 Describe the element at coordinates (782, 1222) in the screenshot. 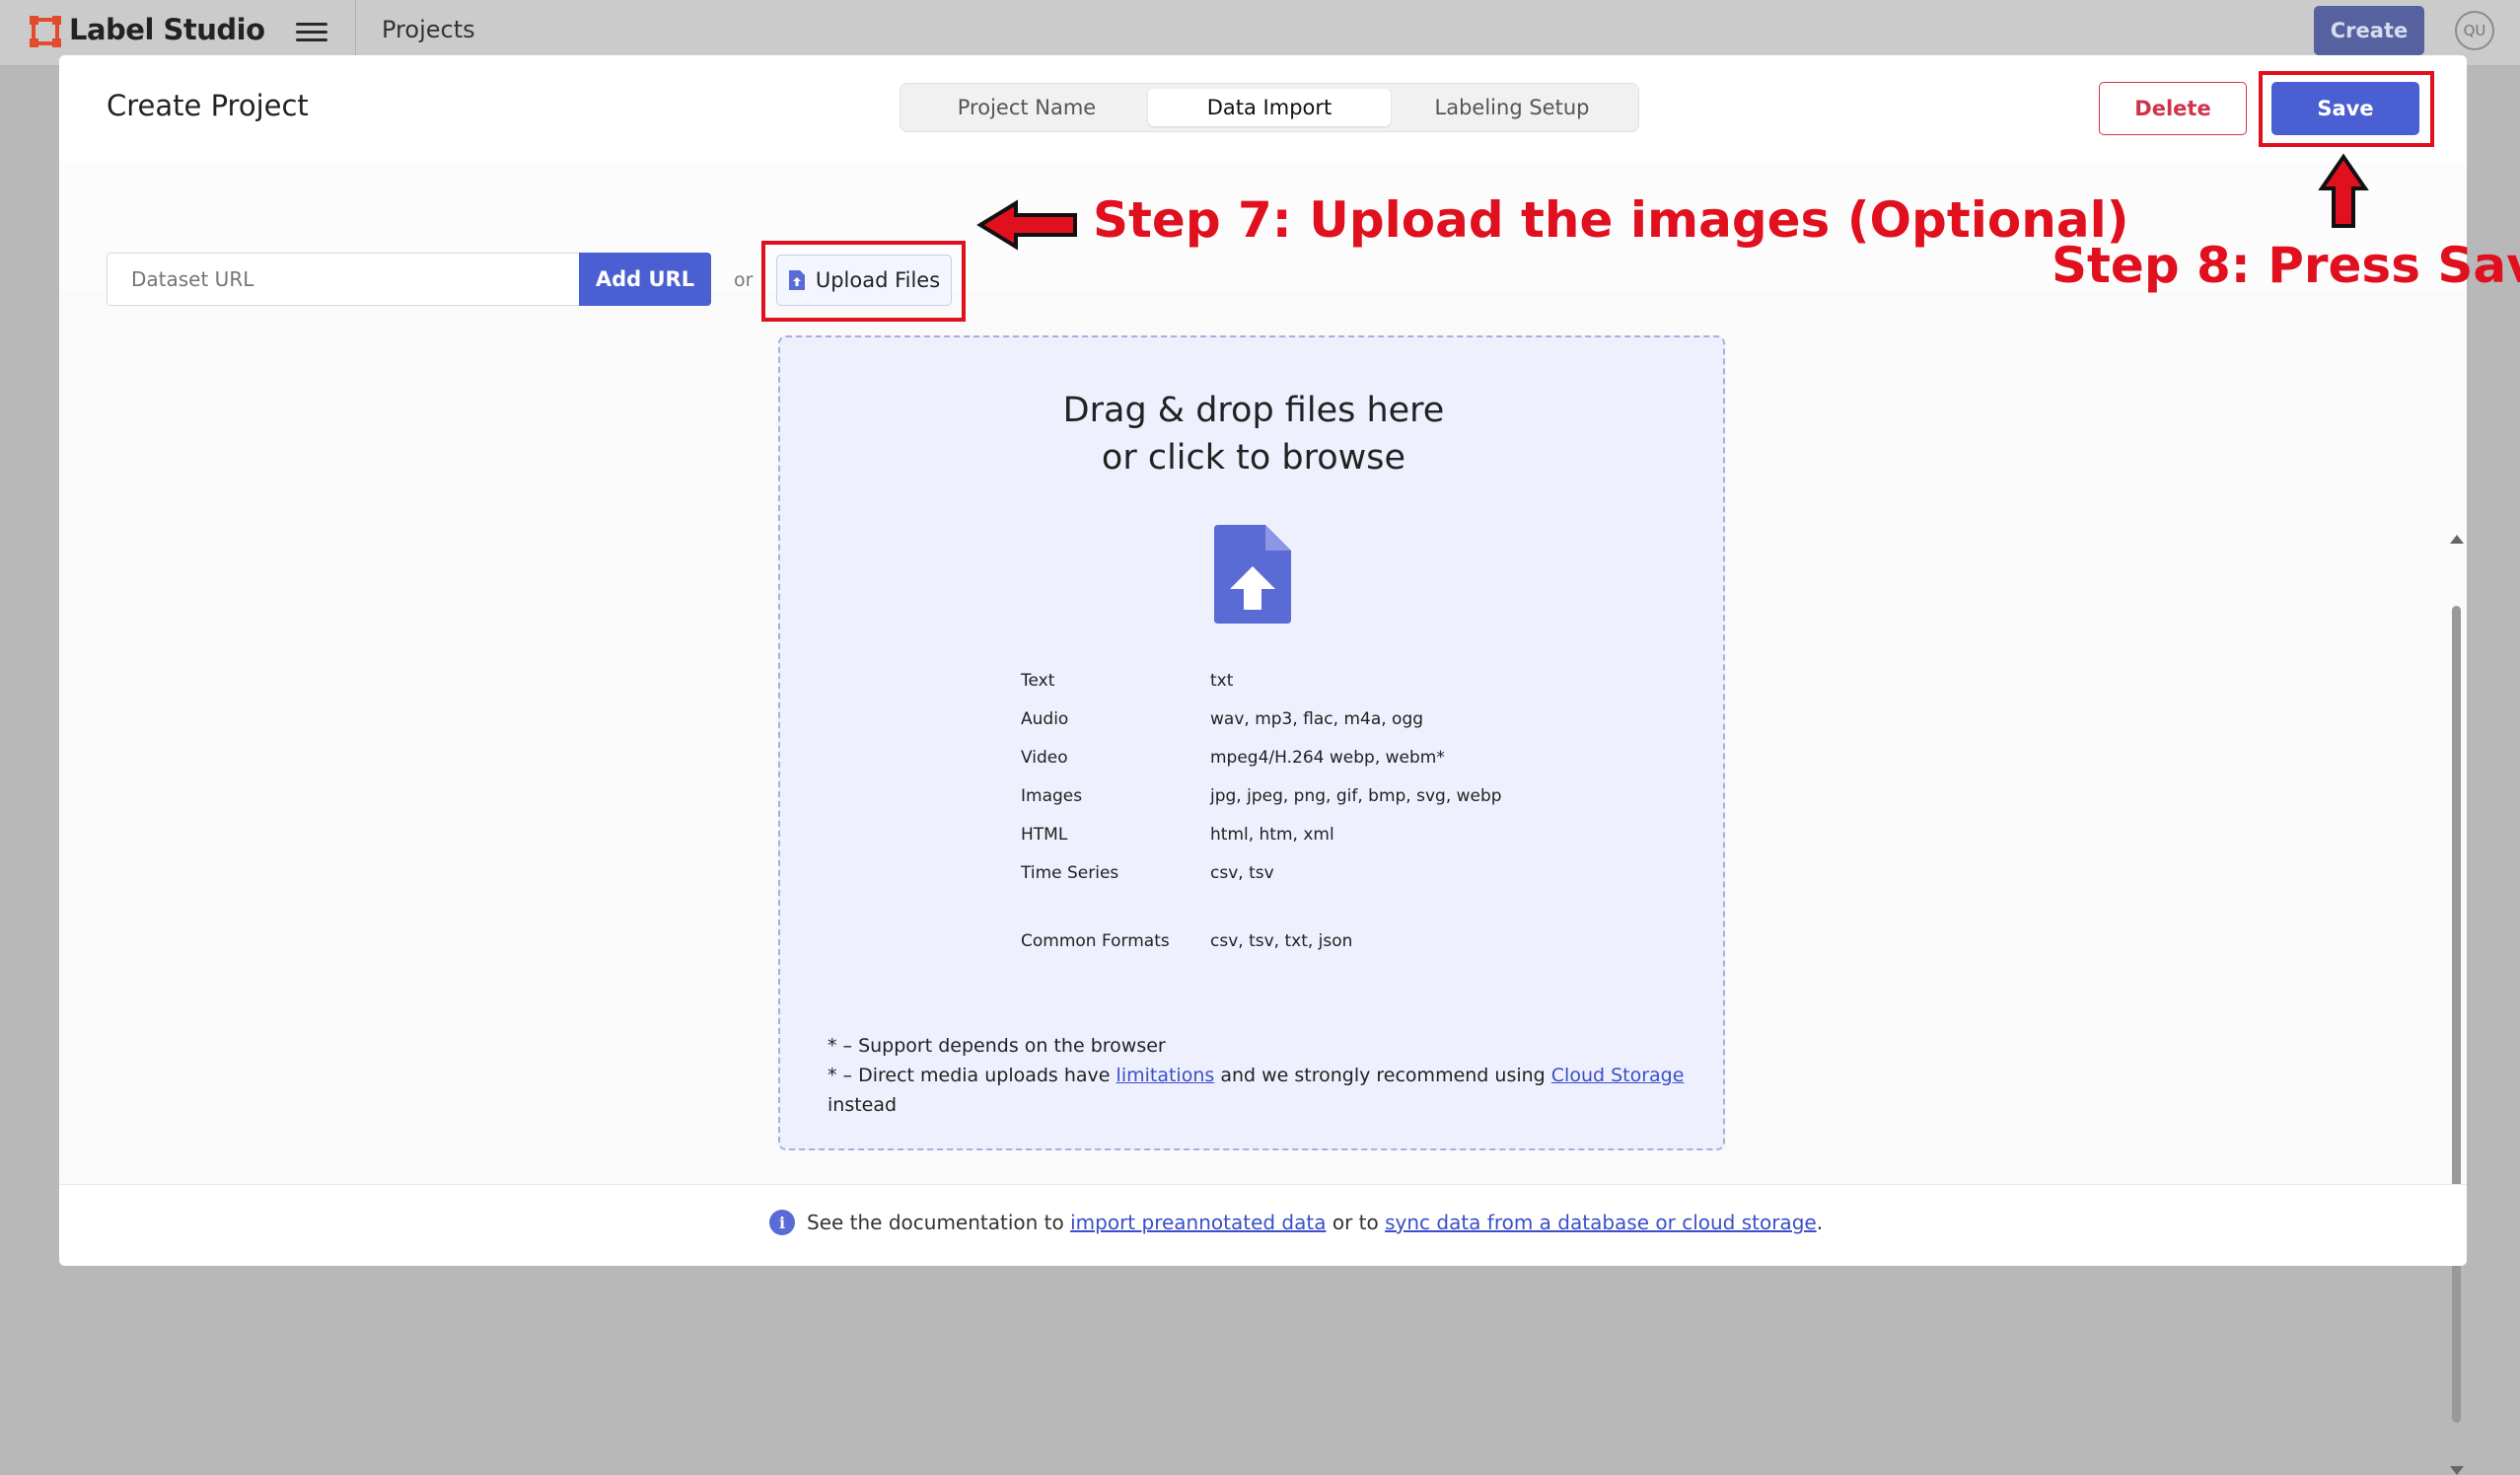

I see `info-icon: i` at that location.